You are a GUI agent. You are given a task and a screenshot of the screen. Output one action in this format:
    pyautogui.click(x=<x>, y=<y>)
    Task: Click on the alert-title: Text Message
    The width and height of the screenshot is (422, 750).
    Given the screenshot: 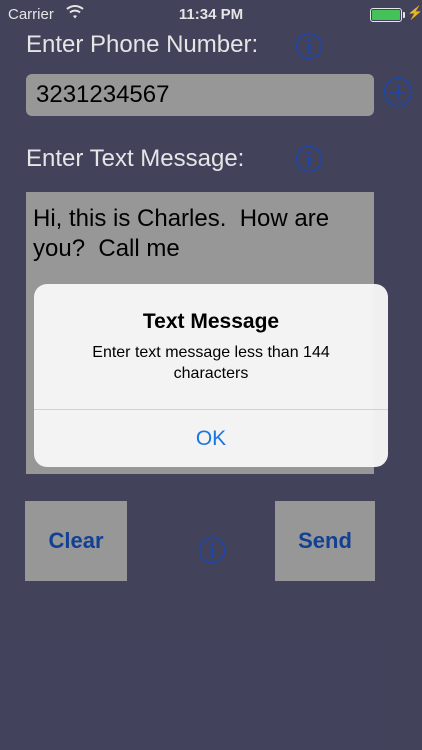 What is the action you would take?
    pyautogui.click(x=211, y=321)
    